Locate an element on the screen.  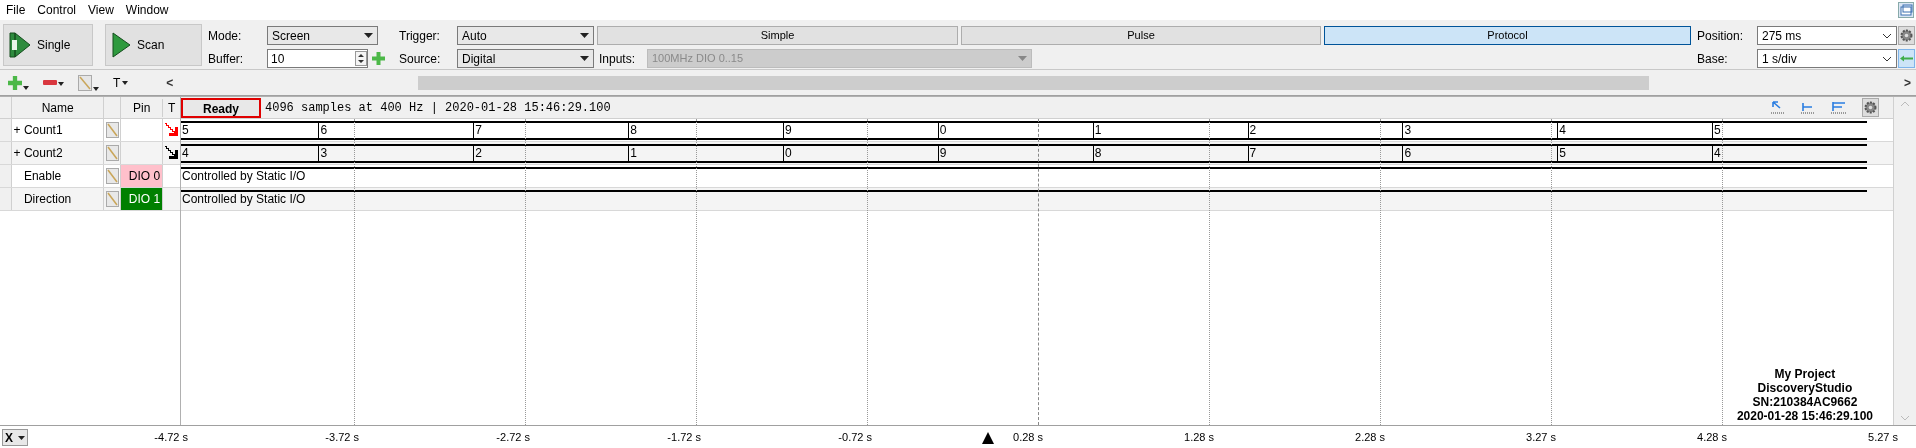
axis-tick-label: 4.28 s is located at coordinates (1712, 437).